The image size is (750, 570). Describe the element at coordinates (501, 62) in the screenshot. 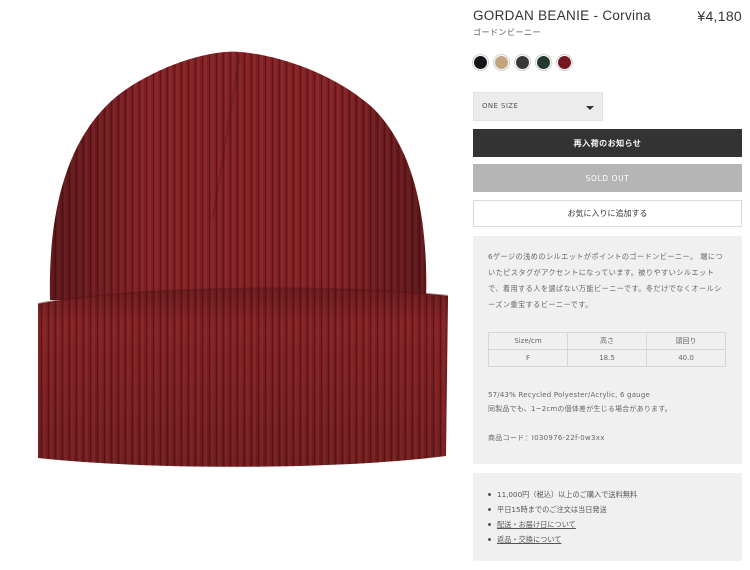

I see `color-swatch-beige` at that location.